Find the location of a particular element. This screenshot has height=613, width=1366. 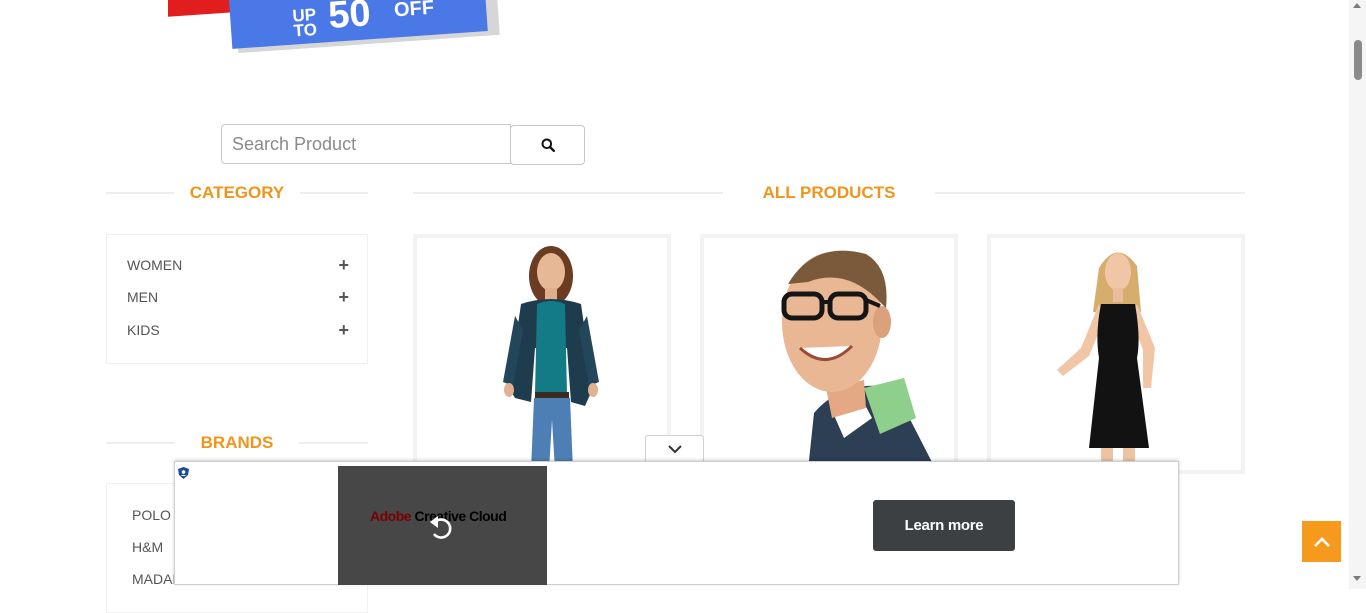

search-button is located at coordinates (547, 145).